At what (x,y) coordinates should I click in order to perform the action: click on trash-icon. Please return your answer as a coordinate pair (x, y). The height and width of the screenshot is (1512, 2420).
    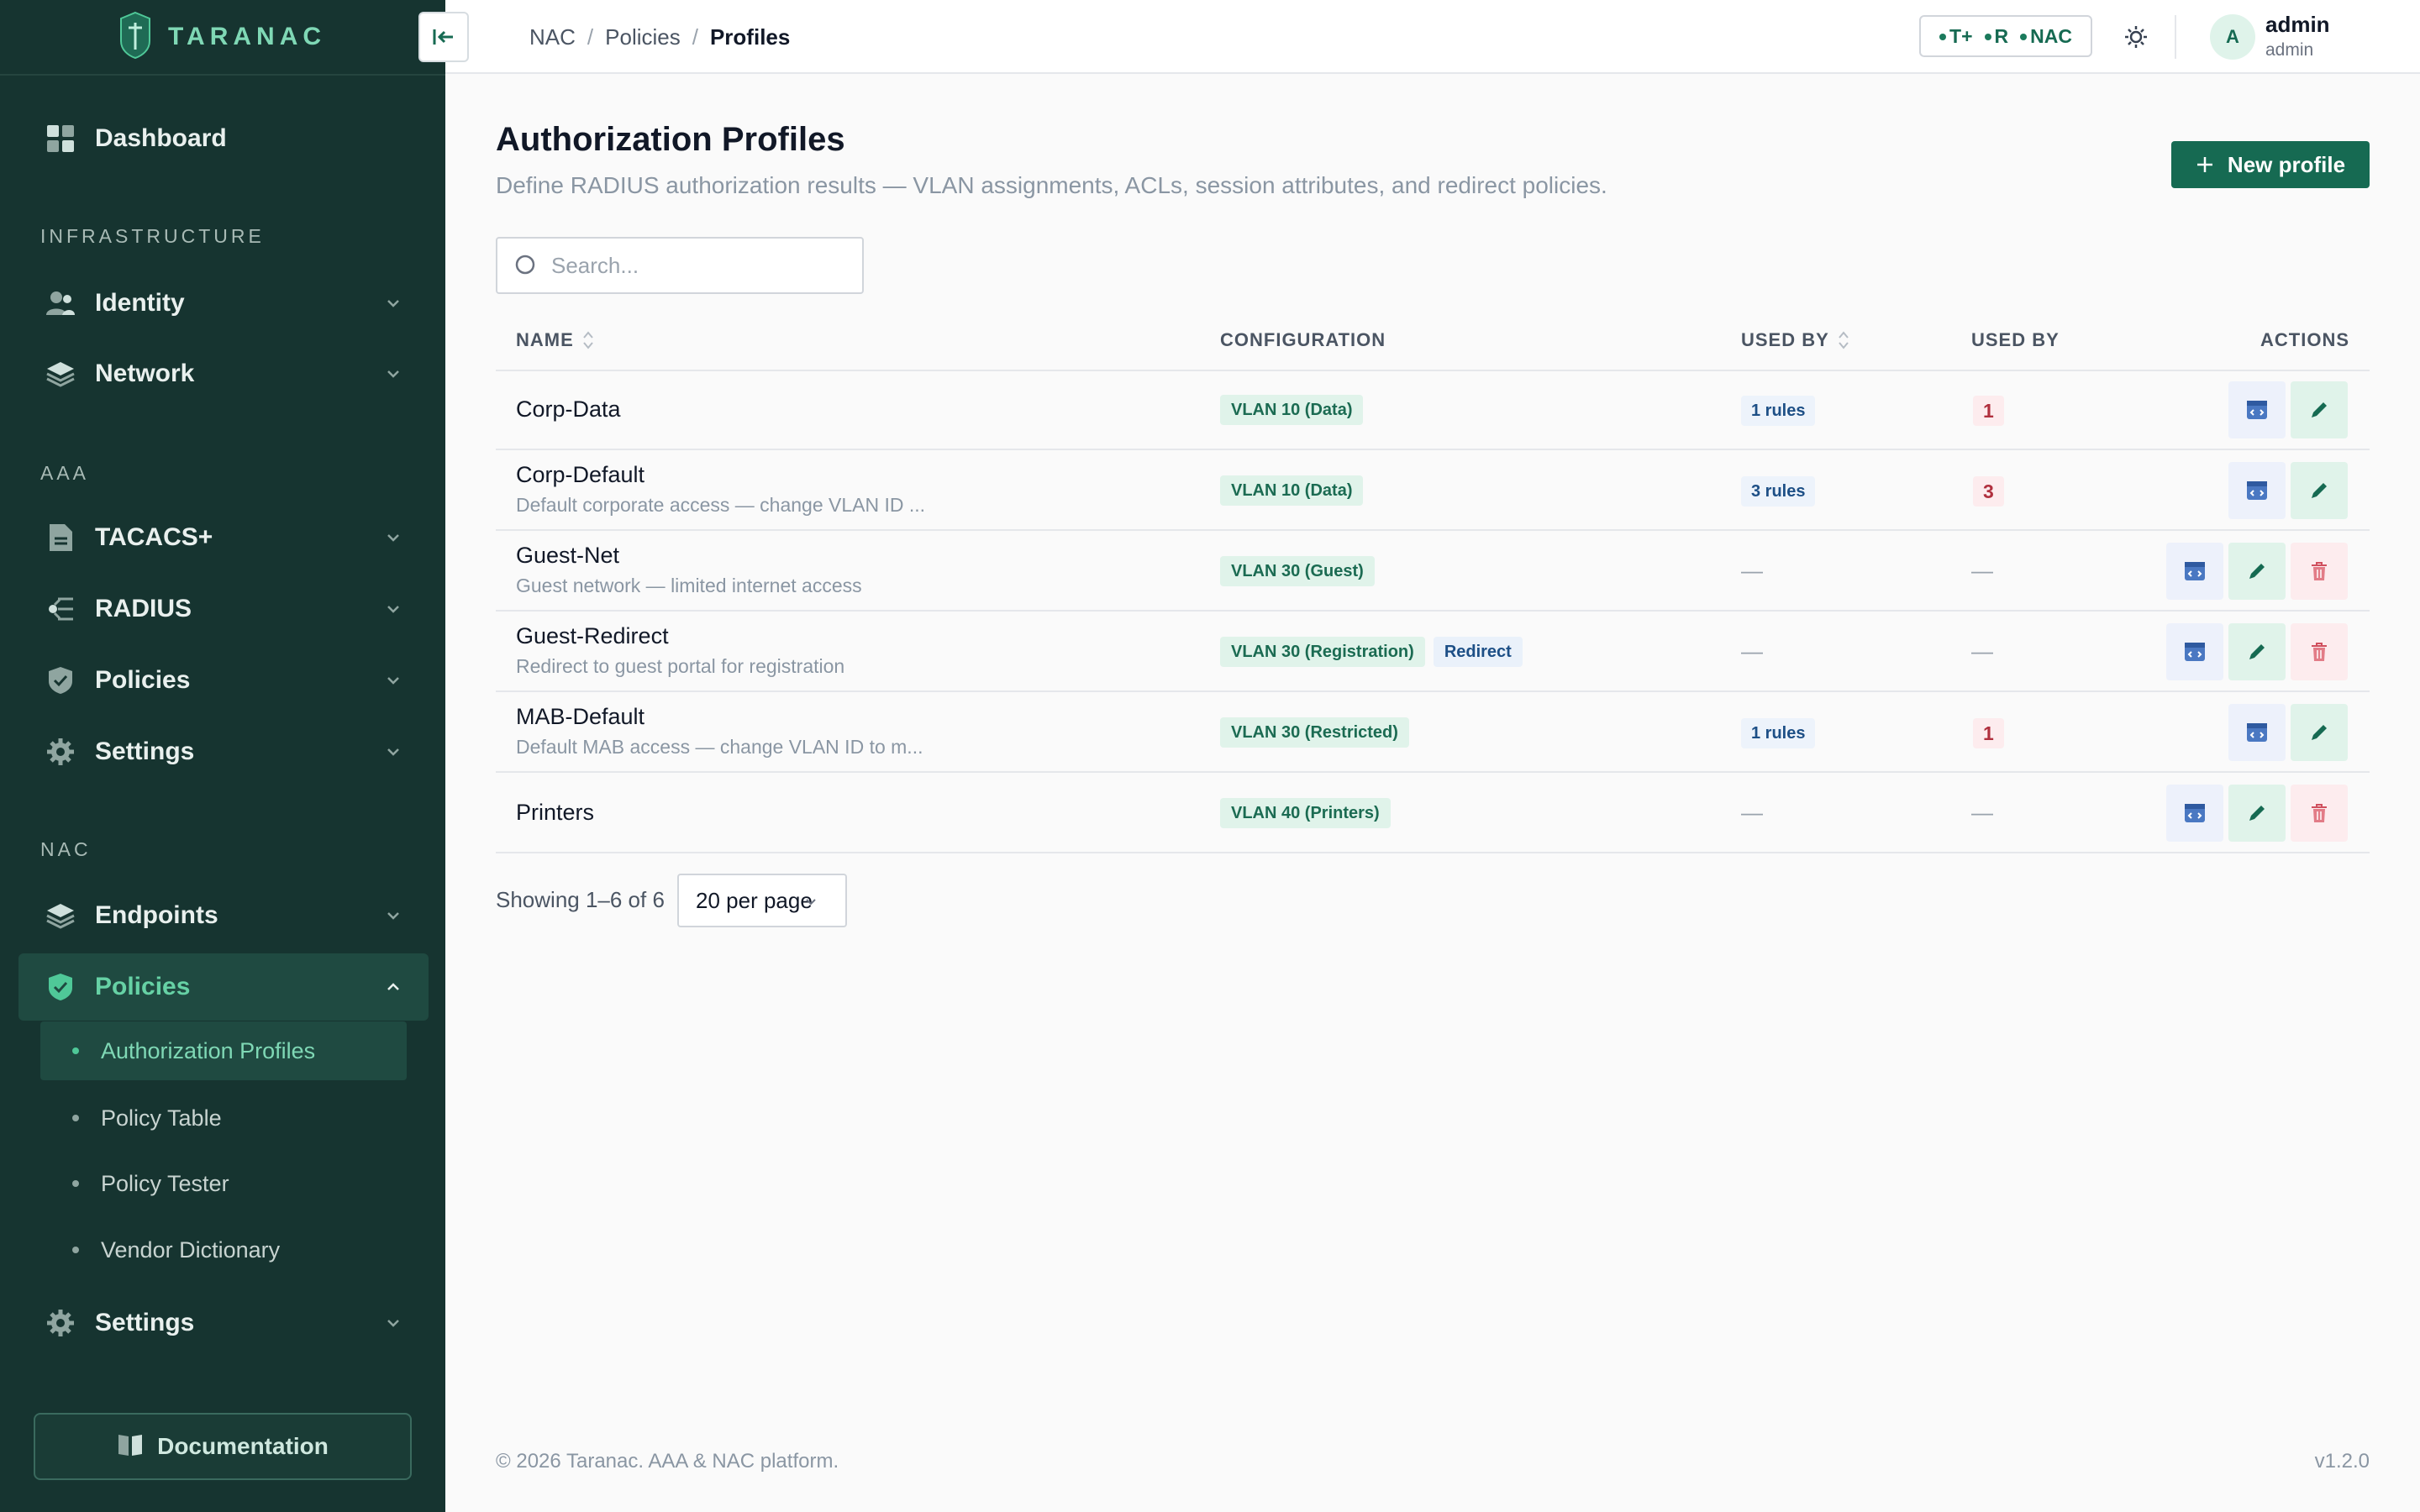
    Looking at the image, I should click on (2320, 813).